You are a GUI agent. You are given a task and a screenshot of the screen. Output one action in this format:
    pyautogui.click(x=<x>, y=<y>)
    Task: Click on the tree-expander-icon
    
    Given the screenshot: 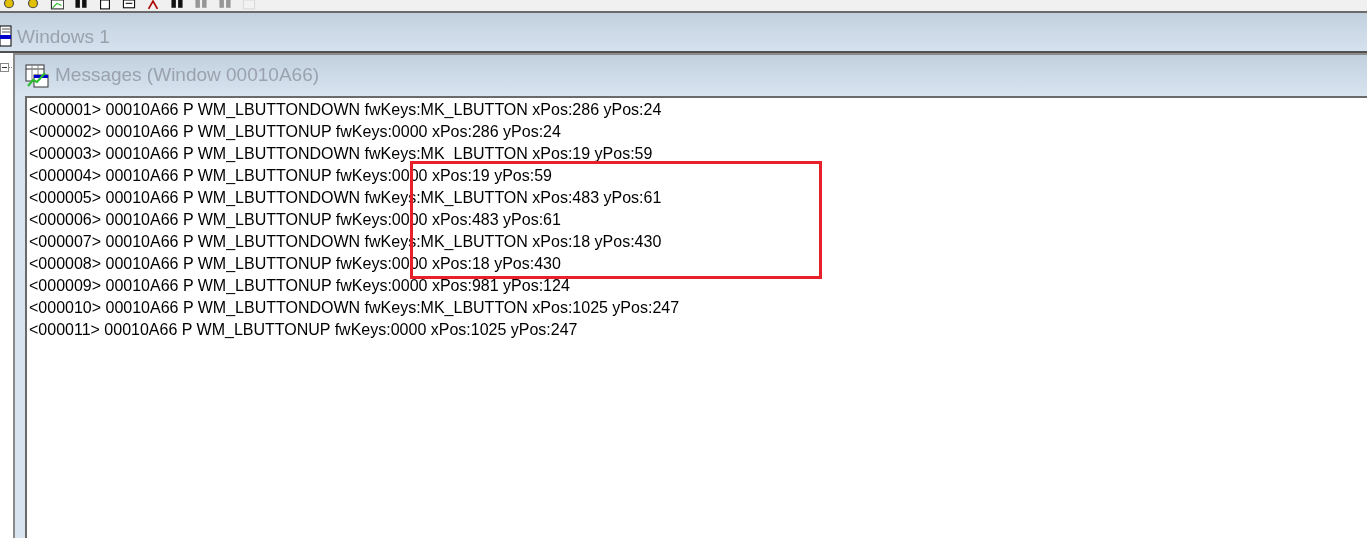 What is the action you would take?
    pyautogui.click(x=6, y=68)
    